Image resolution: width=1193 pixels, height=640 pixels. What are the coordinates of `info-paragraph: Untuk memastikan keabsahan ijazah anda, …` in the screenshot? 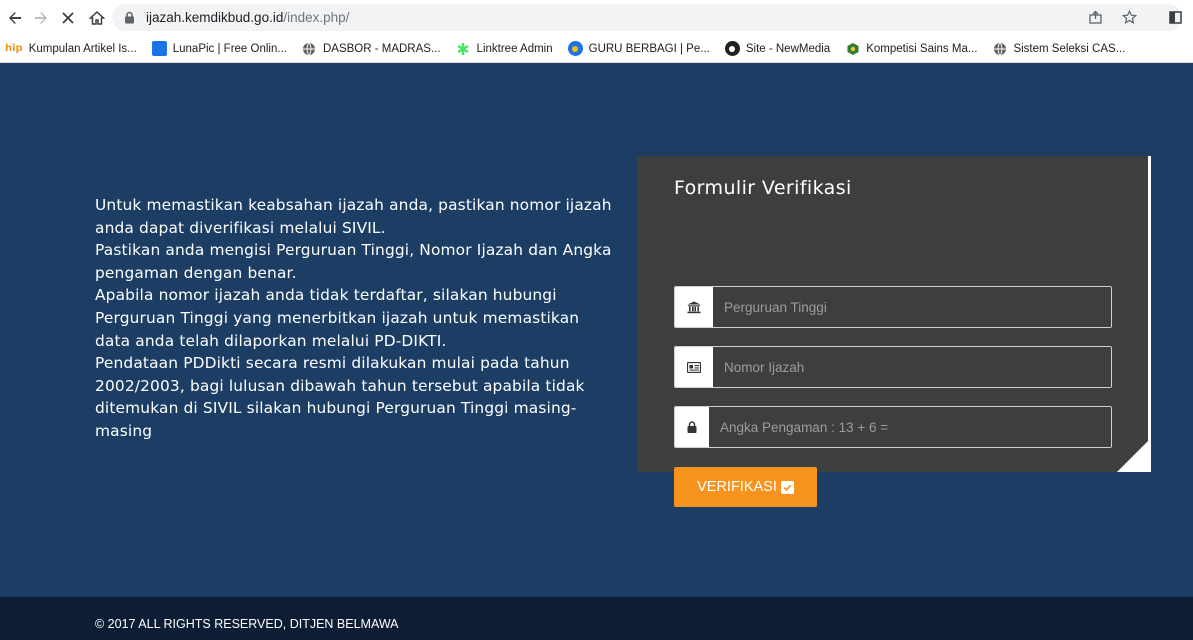 It's located at (353, 216).